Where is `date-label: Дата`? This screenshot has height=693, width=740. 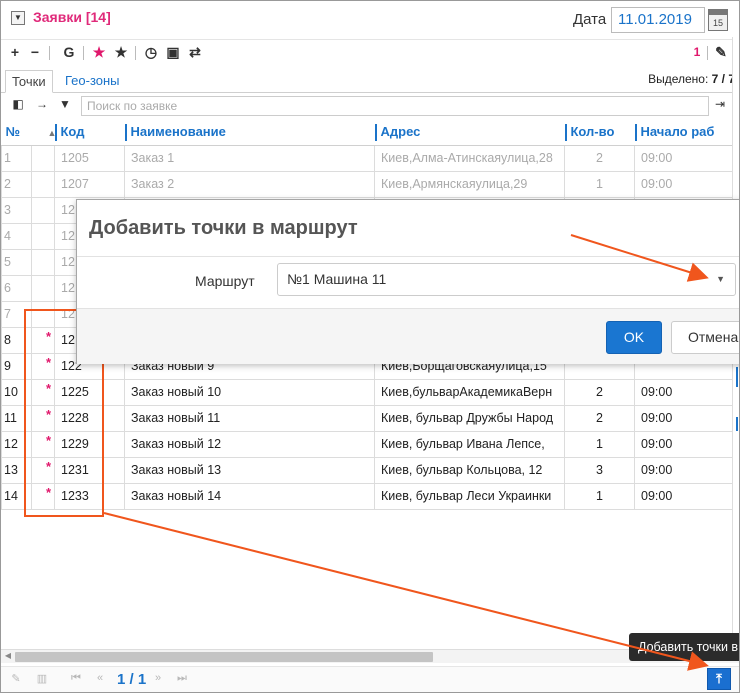
date-label: Дата is located at coordinates (590, 19).